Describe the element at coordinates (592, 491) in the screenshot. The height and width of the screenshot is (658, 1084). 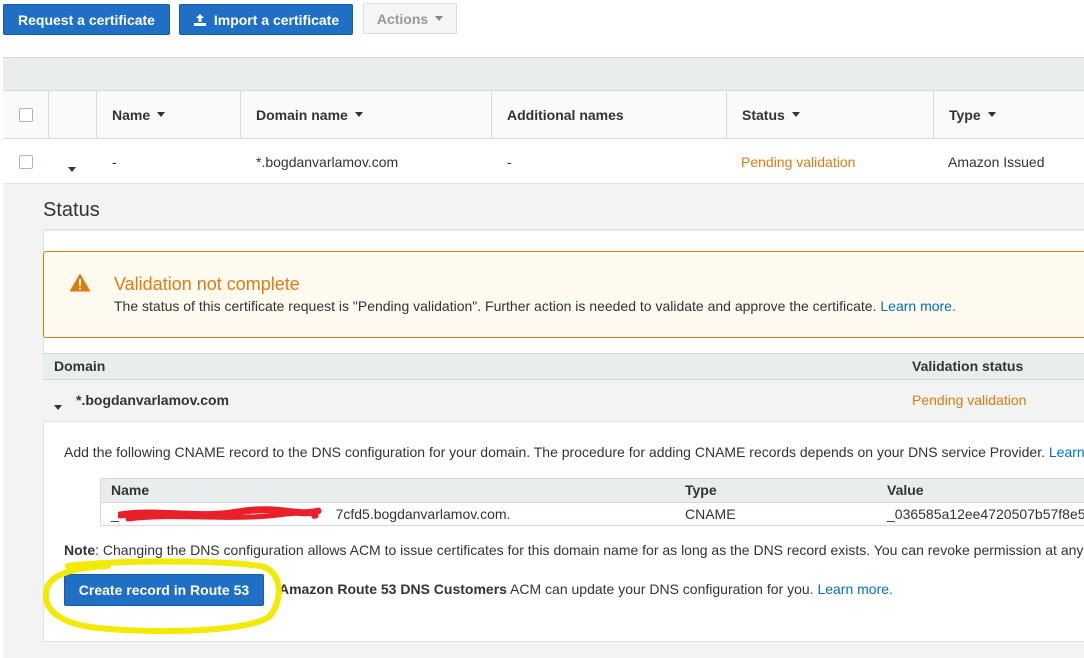
I see `cname-table-header` at that location.